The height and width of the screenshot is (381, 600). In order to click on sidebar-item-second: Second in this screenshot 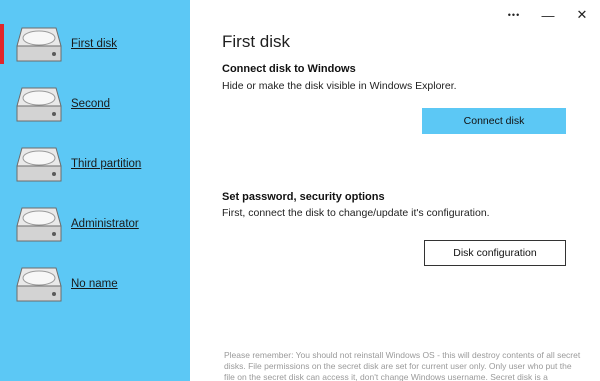, I will do `click(95, 104)`.